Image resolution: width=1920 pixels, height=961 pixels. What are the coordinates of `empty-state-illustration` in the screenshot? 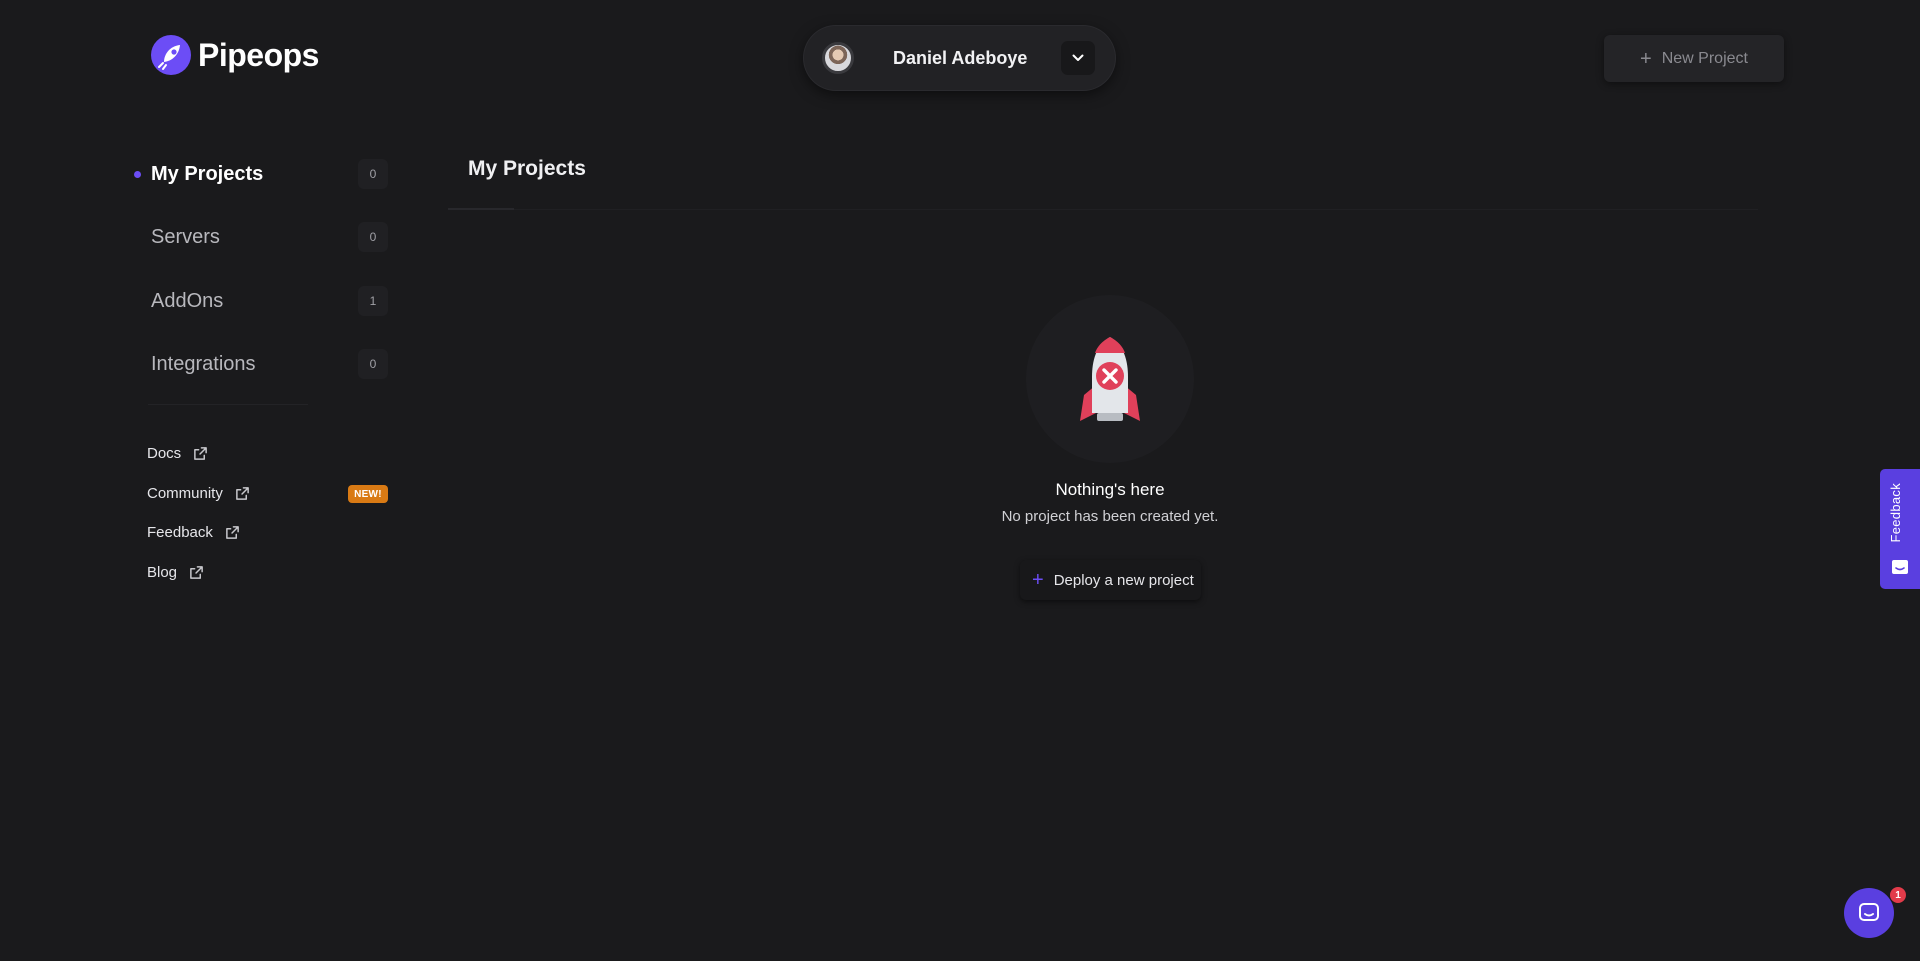 It's located at (1110, 379).